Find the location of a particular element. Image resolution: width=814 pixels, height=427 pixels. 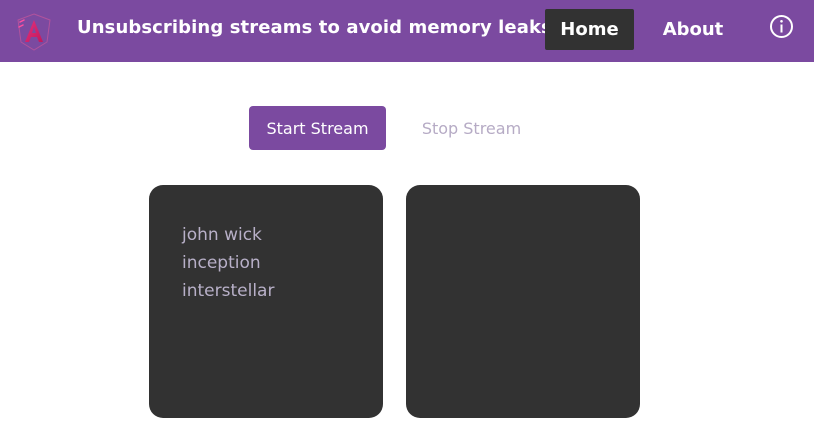

stop-stream-button: Stop Stream is located at coordinates (471, 128).